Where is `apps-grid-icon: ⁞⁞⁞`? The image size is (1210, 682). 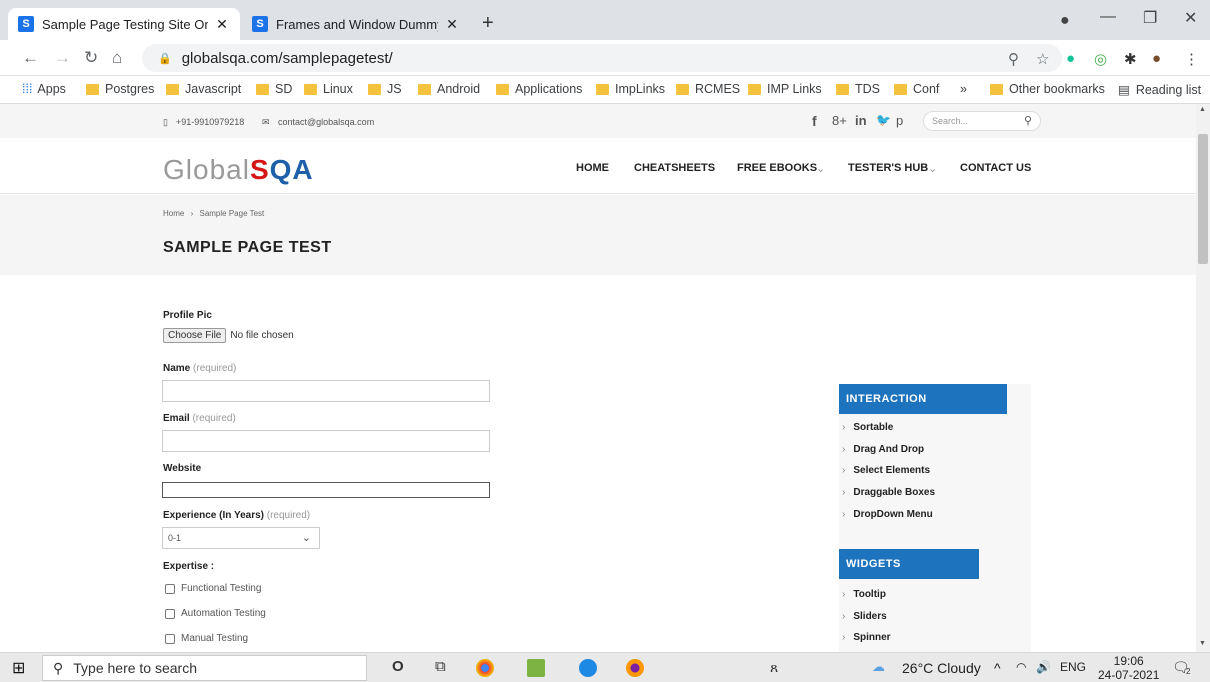
apps-grid-icon: ⁞⁞⁞ is located at coordinates (27, 89).